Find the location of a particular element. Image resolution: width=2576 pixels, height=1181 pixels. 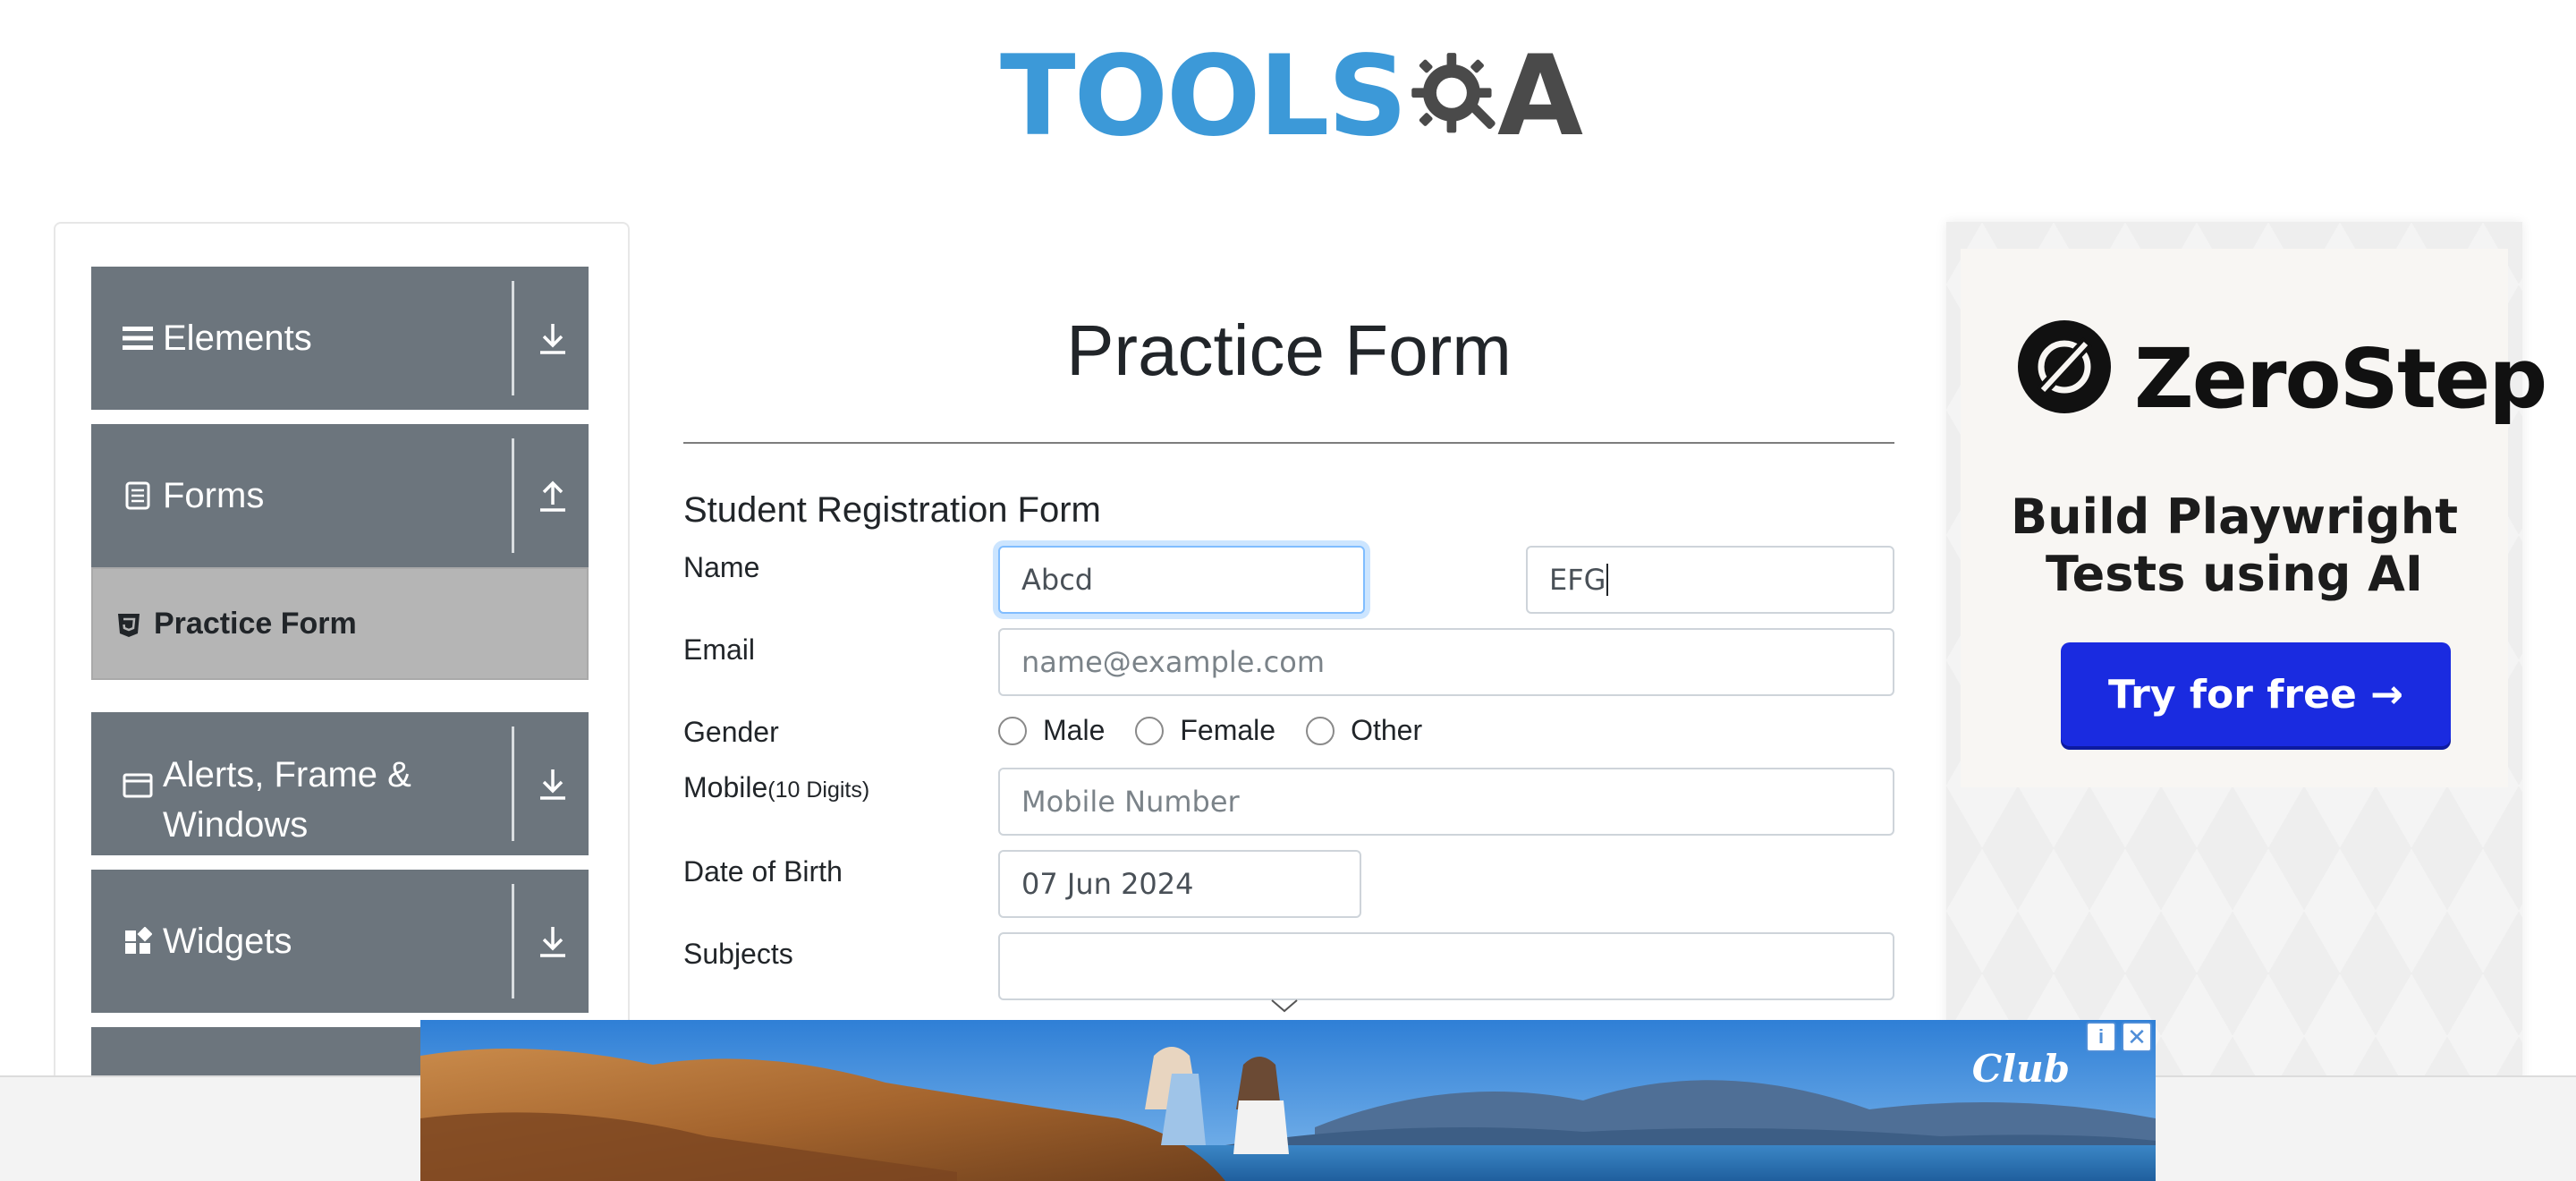

gender-other-radio is located at coordinates (1320, 730).